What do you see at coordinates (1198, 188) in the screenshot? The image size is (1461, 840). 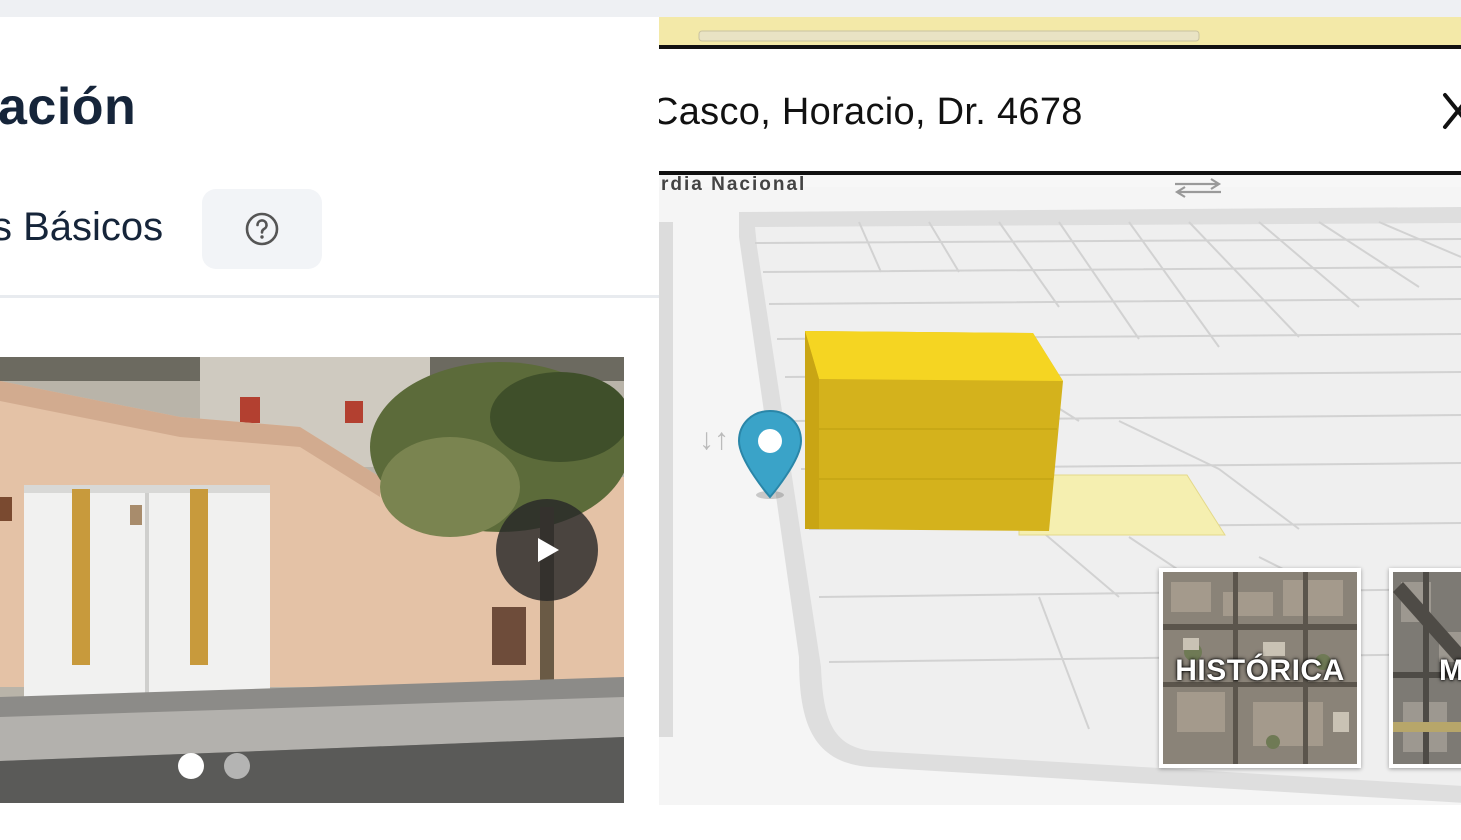 I see `two-way-arrows-icon` at bounding box center [1198, 188].